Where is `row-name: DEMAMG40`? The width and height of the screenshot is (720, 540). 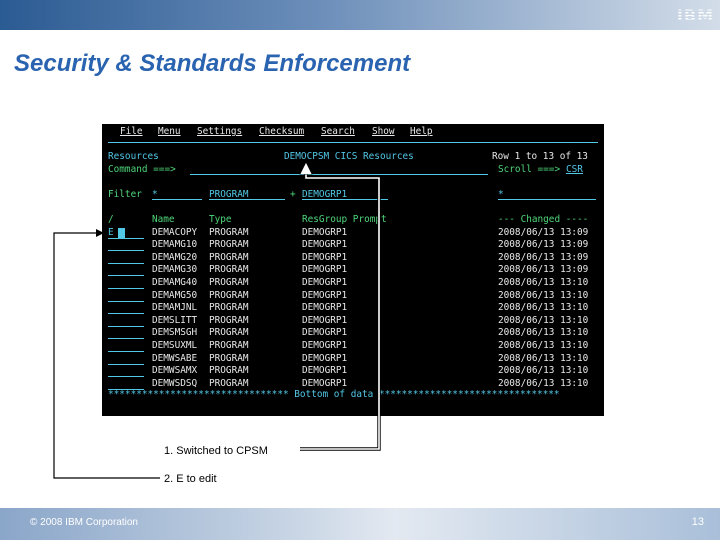 row-name: DEMAMG40 is located at coordinates (175, 282).